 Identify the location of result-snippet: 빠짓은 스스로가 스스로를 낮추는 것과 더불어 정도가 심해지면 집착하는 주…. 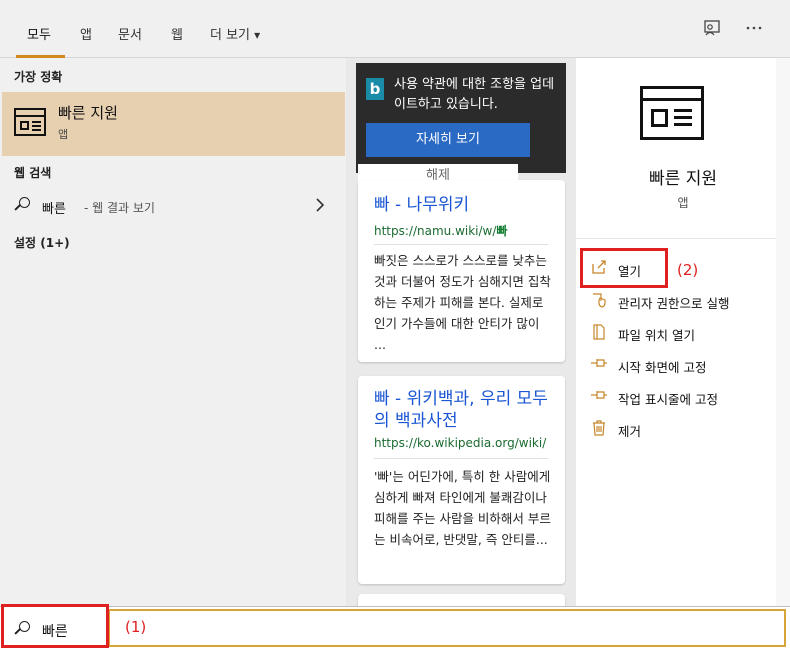
(462, 302).